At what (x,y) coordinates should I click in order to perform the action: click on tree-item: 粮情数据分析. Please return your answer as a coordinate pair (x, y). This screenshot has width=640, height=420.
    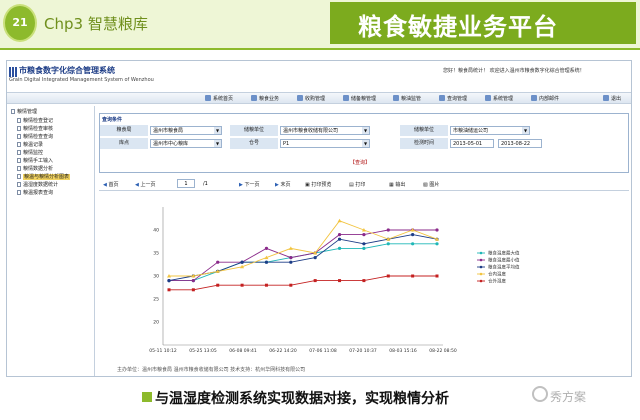
    Looking at the image, I should click on (35, 169).